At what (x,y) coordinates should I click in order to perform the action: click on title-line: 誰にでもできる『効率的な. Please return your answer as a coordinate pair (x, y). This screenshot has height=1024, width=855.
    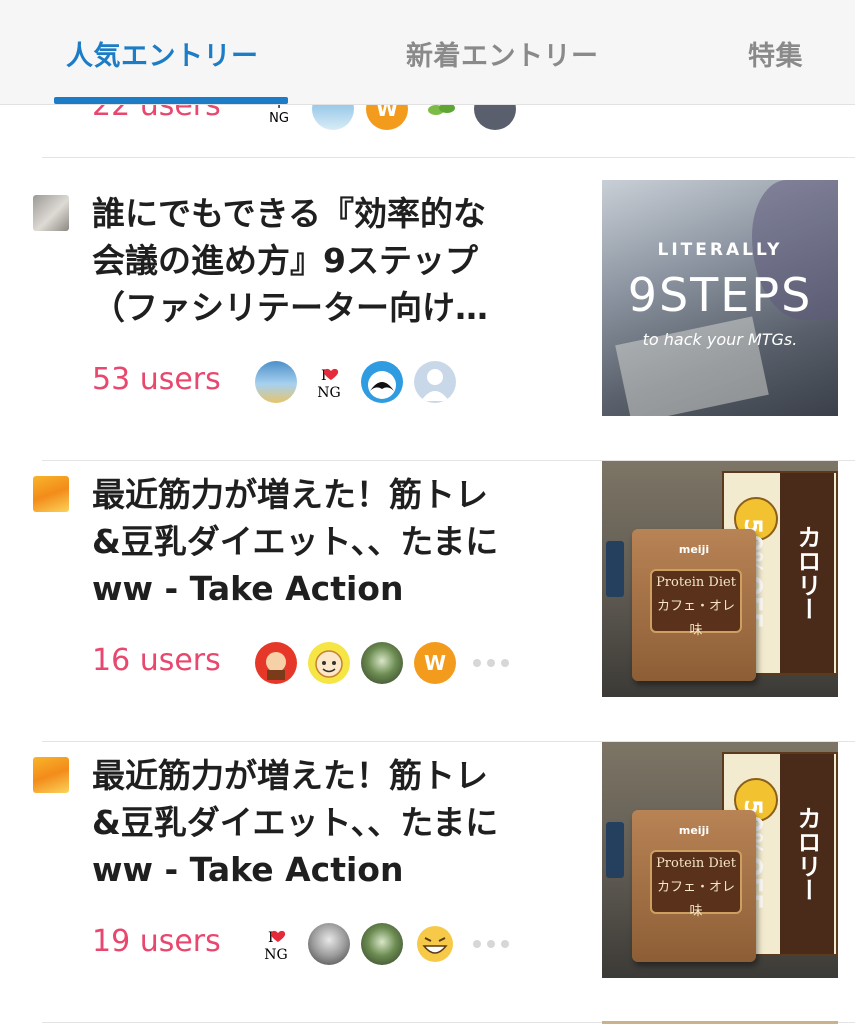
    Looking at the image, I should click on (289, 213).